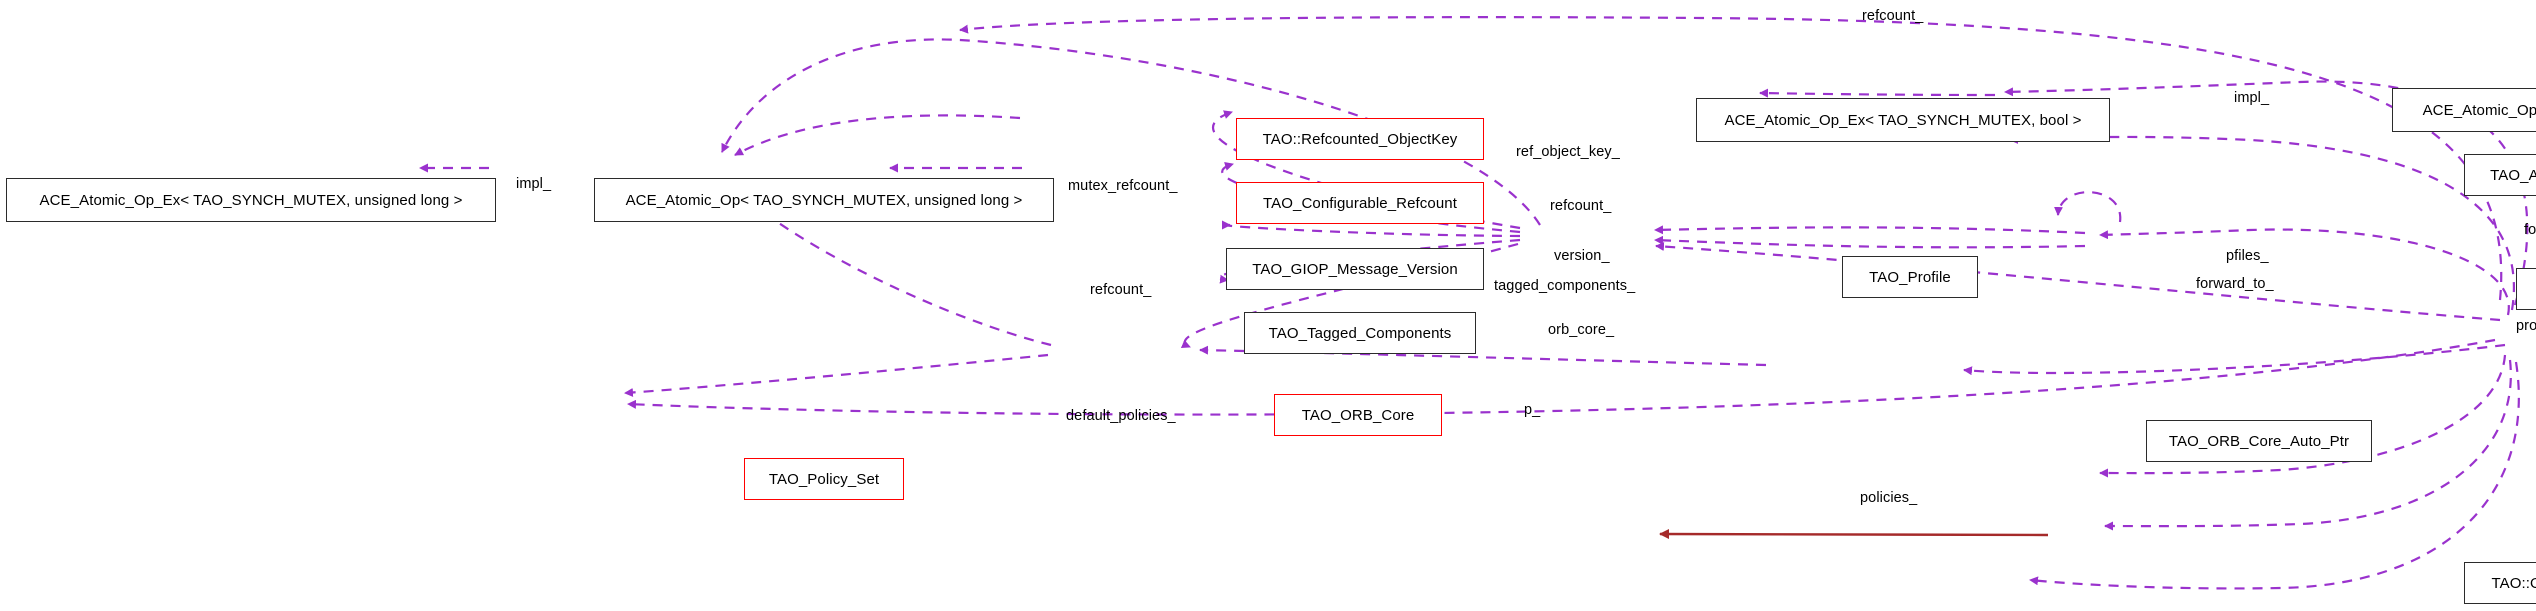 Image resolution: width=2536 pixels, height=611 pixels. What do you see at coordinates (1889, 498) in the screenshot?
I see `edge-label-policies: policies_` at bounding box center [1889, 498].